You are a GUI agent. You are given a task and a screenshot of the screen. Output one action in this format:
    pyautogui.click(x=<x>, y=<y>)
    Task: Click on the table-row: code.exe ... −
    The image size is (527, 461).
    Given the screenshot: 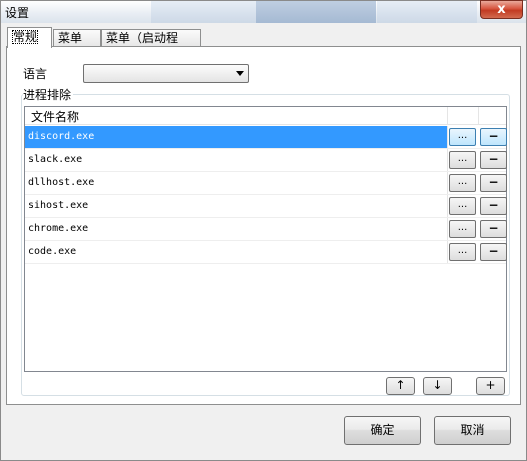 What is the action you would take?
    pyautogui.click(x=266, y=252)
    